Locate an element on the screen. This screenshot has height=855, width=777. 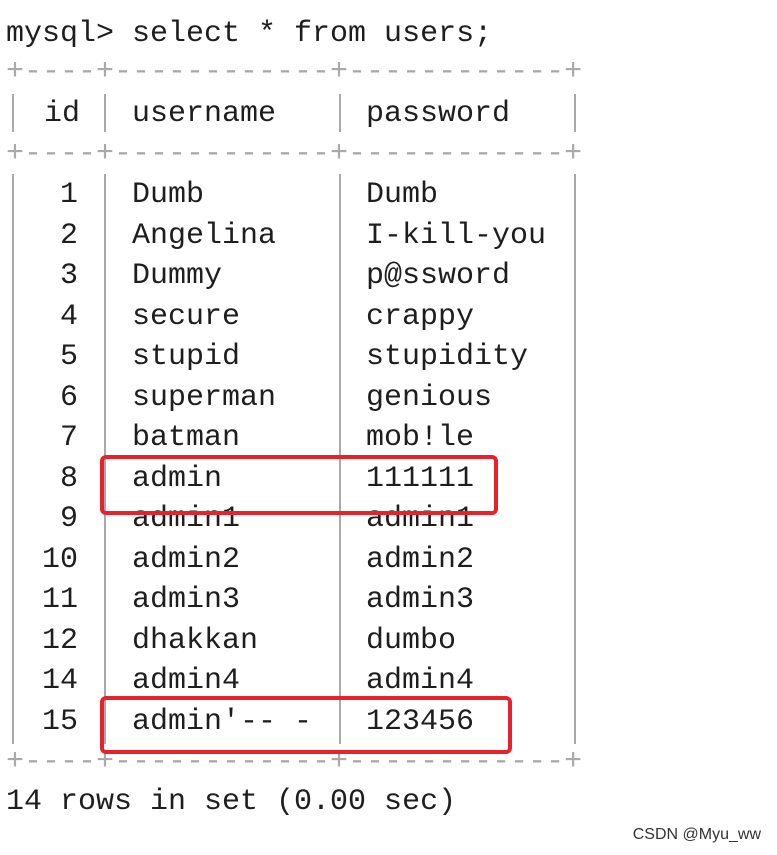
table-cell-id: 5 is located at coordinates (68, 357).